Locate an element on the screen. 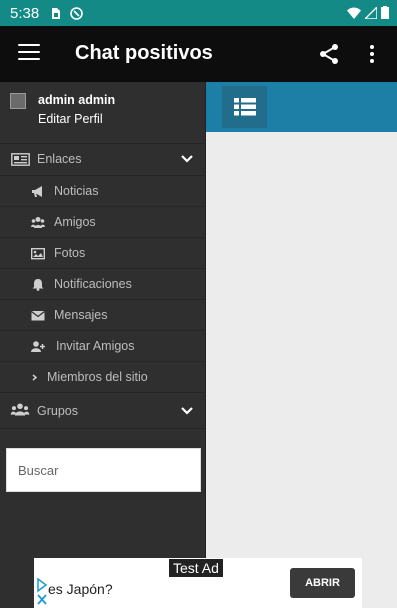 The width and height of the screenshot is (397, 608). nav-item-invitar-amigos: Invitar Amigos is located at coordinates (102, 346).